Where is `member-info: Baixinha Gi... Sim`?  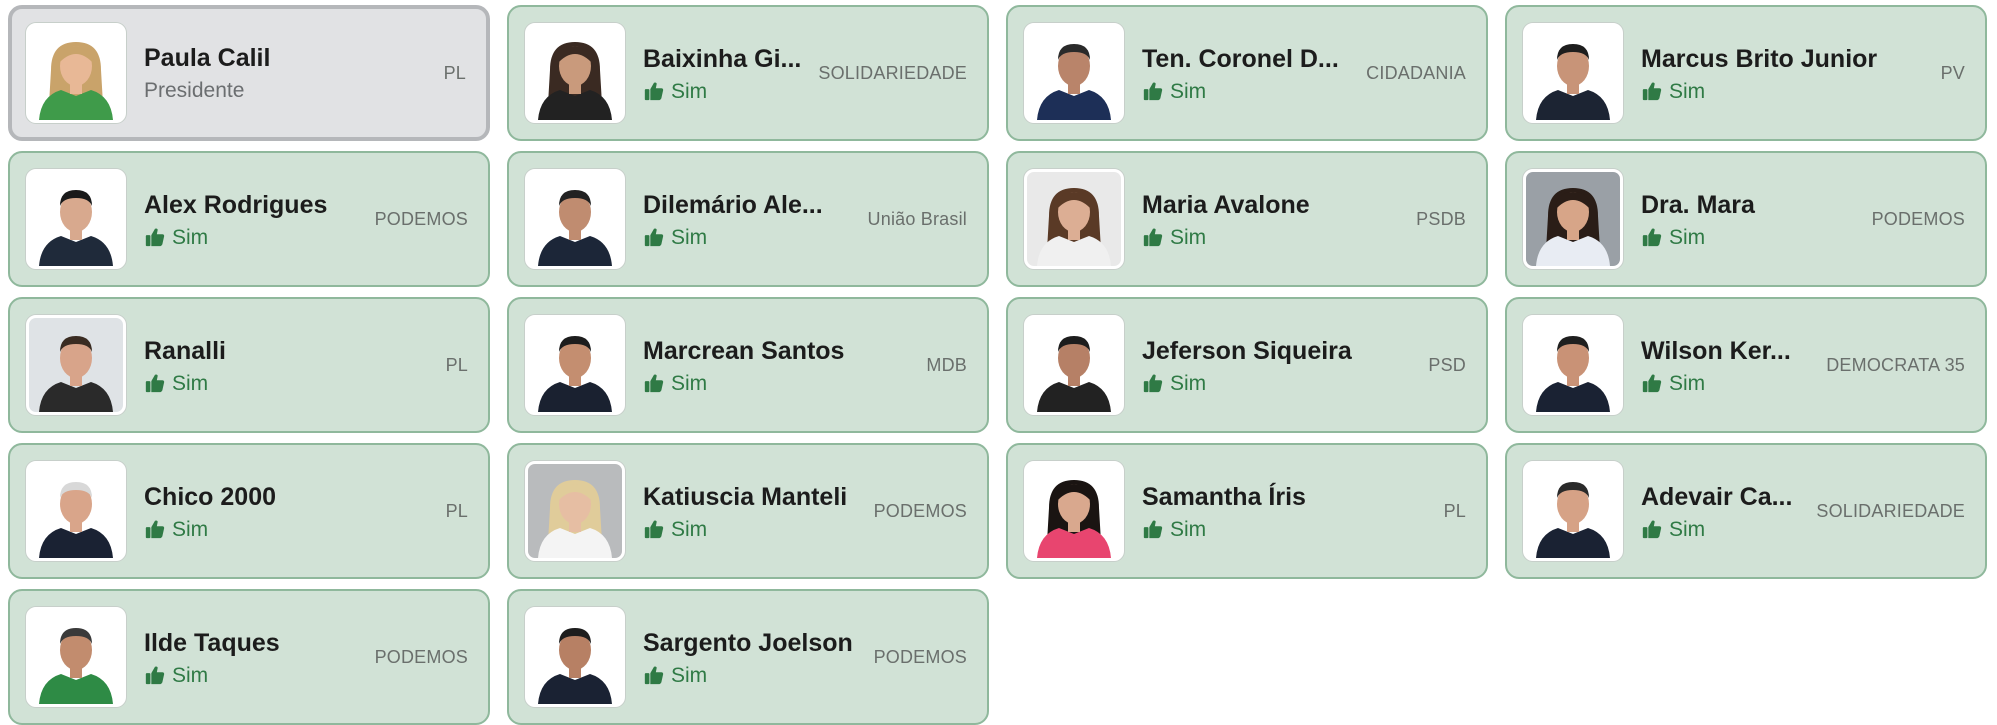 member-info: Baixinha Gi... Sim is located at coordinates (724, 73).